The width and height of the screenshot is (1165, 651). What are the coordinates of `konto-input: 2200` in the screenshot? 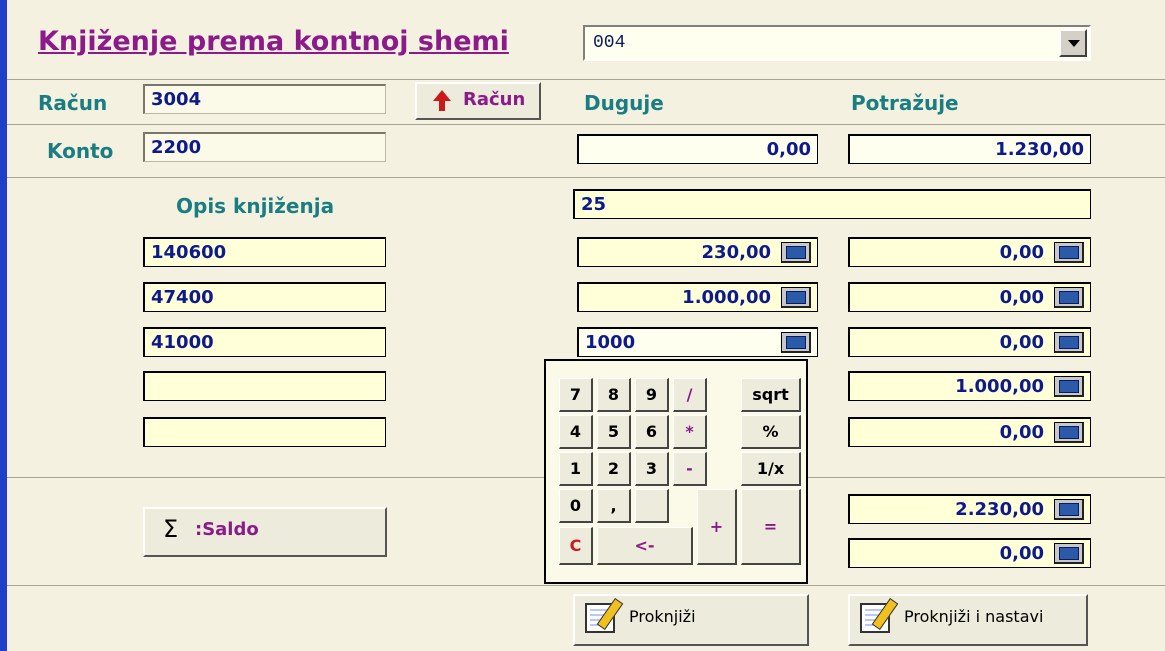 It's located at (264, 147).